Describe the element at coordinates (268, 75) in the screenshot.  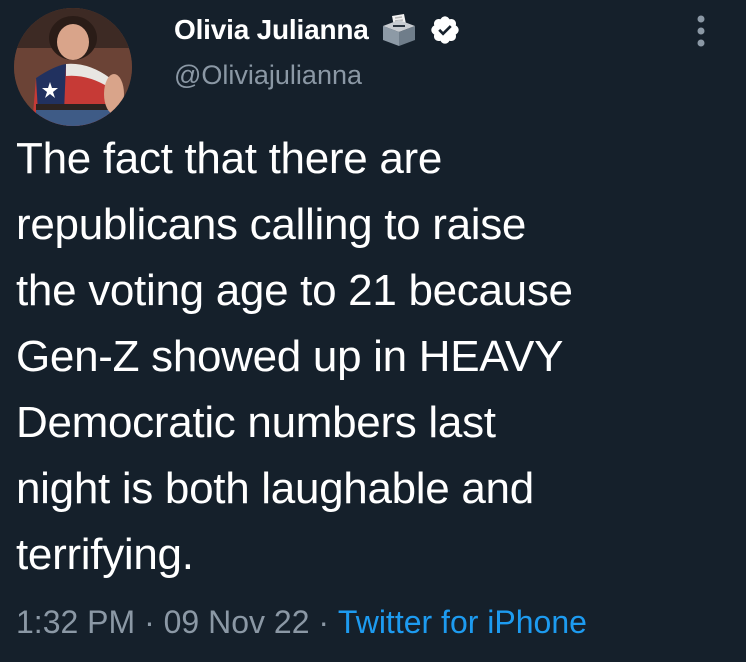
I see `author-handle: @Oliviajulianna` at that location.